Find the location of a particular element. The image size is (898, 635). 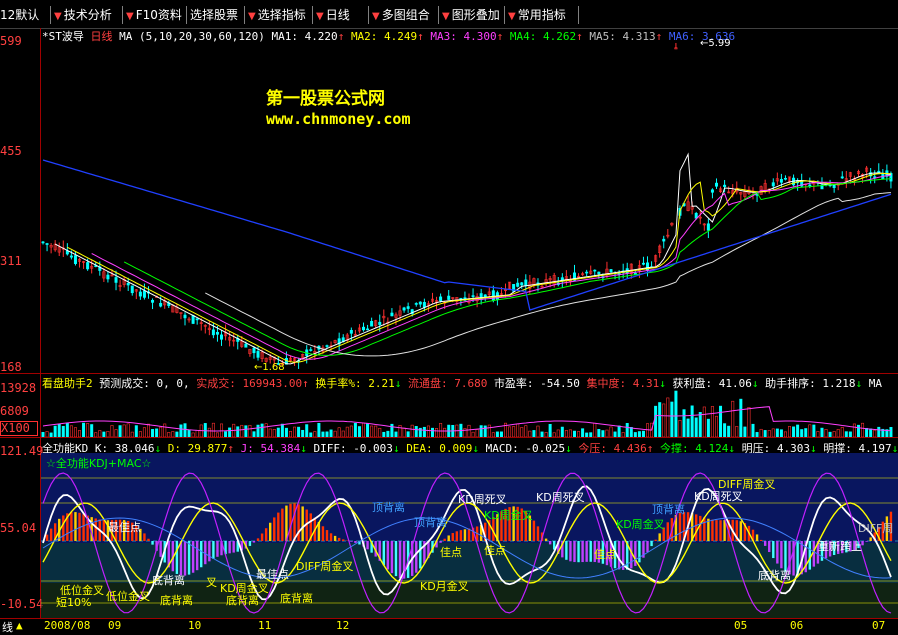

kdj-axis-label: -10.54 is located at coordinates (20, 604).